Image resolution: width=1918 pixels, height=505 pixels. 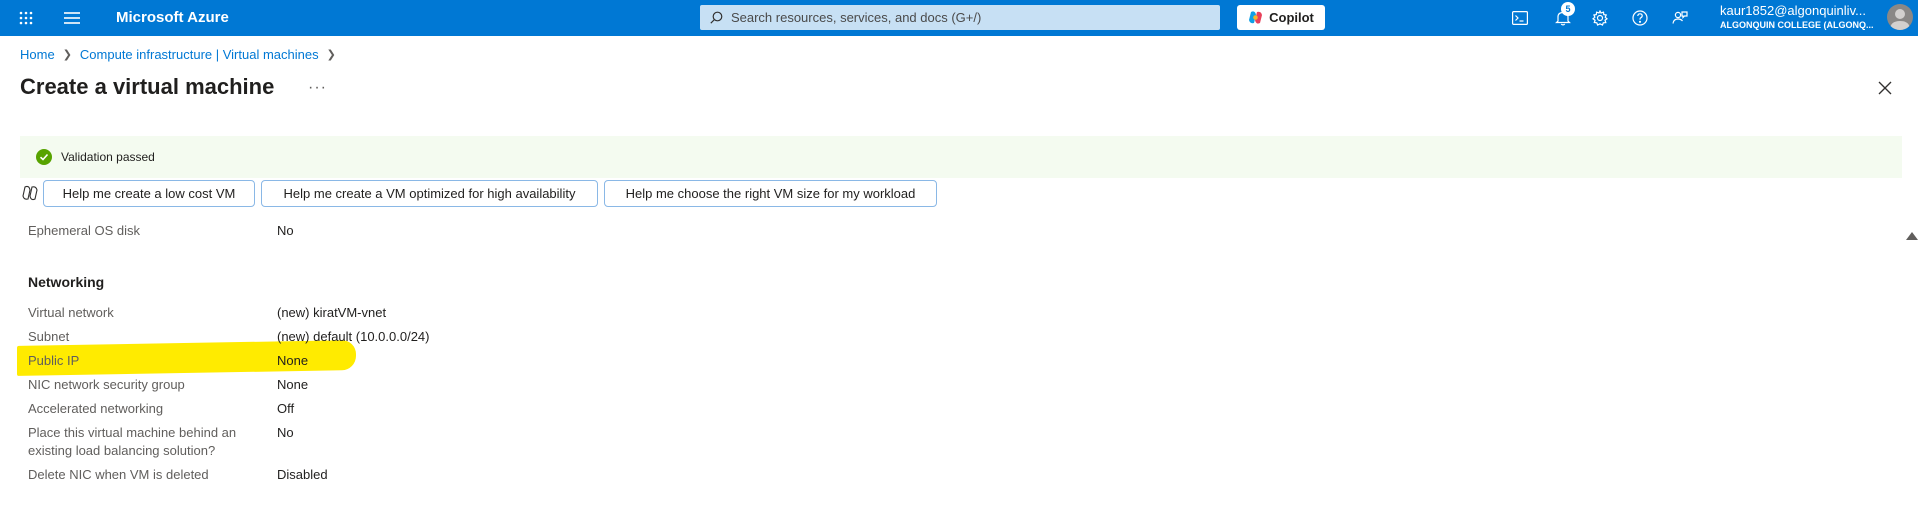 I want to click on global-search, so click(x=960, y=17).